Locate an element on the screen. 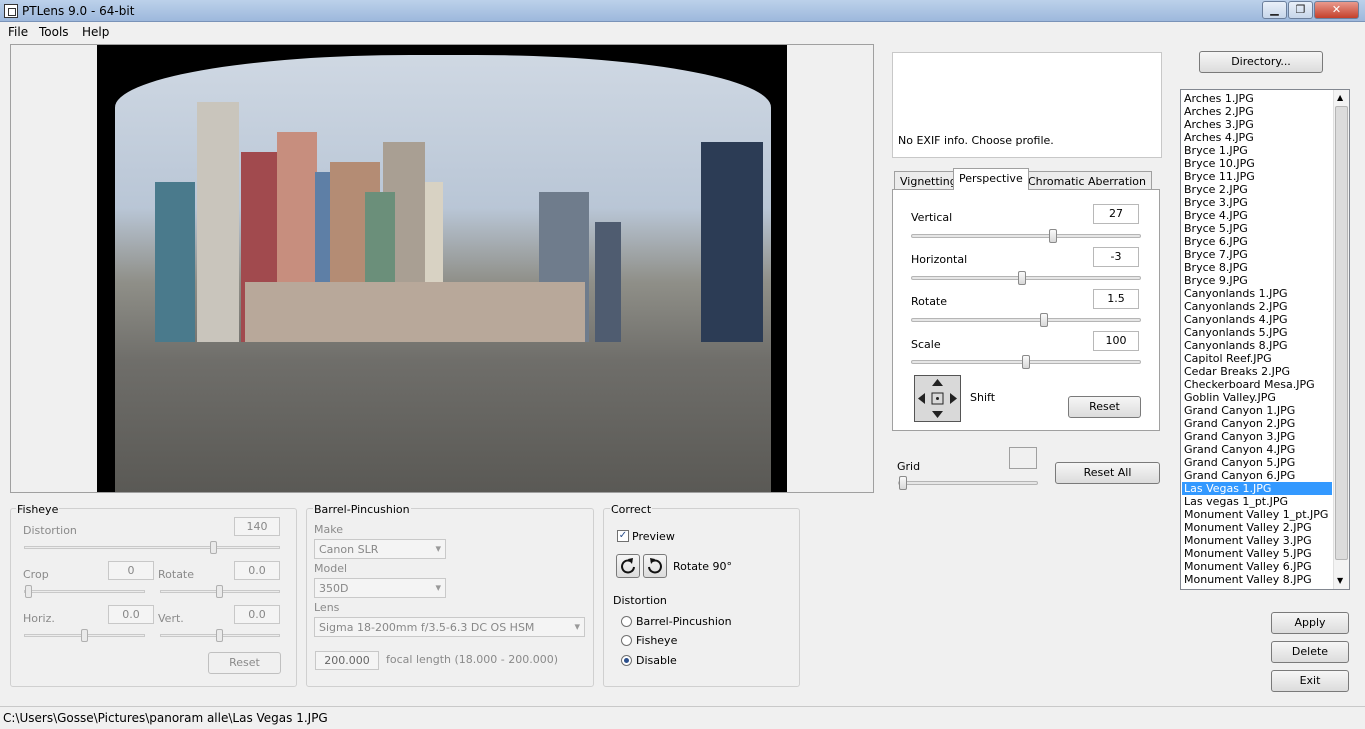 The image size is (1365, 729). file-list-item: Canyonlands 5.JPG is located at coordinates (1235, 332).